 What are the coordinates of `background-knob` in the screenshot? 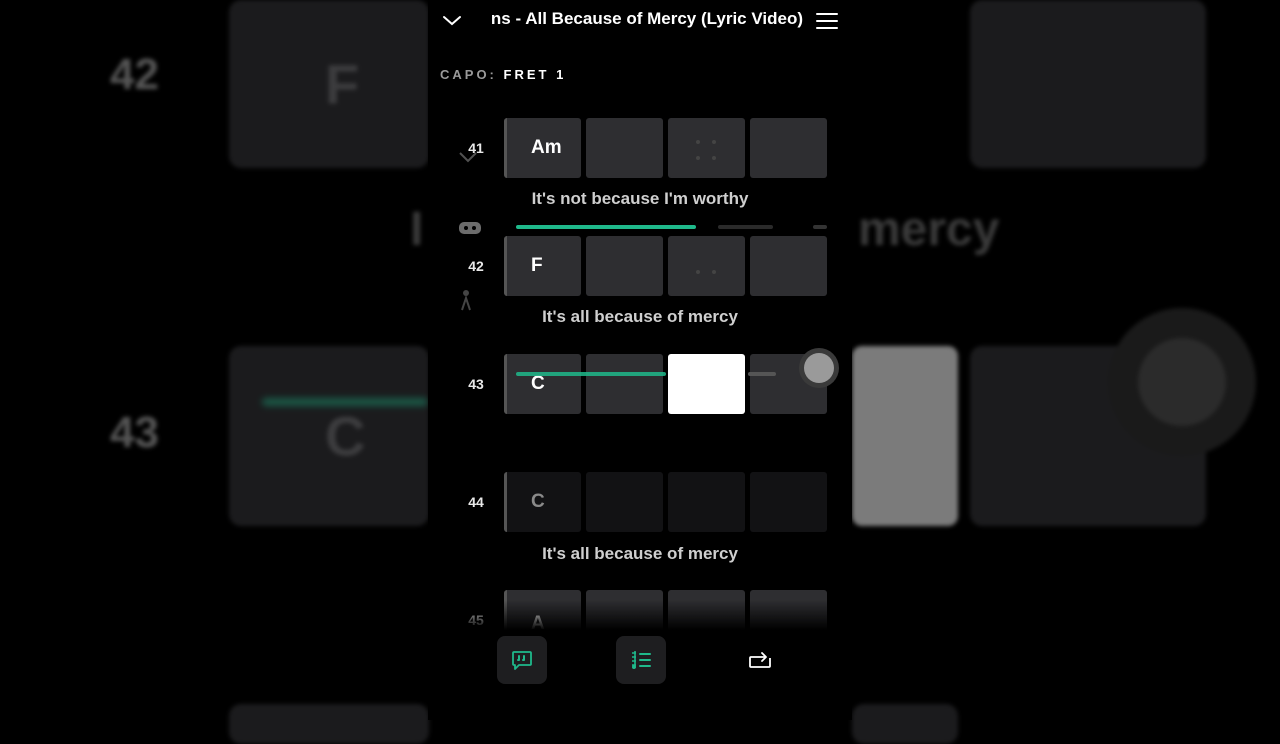 It's located at (1182, 382).